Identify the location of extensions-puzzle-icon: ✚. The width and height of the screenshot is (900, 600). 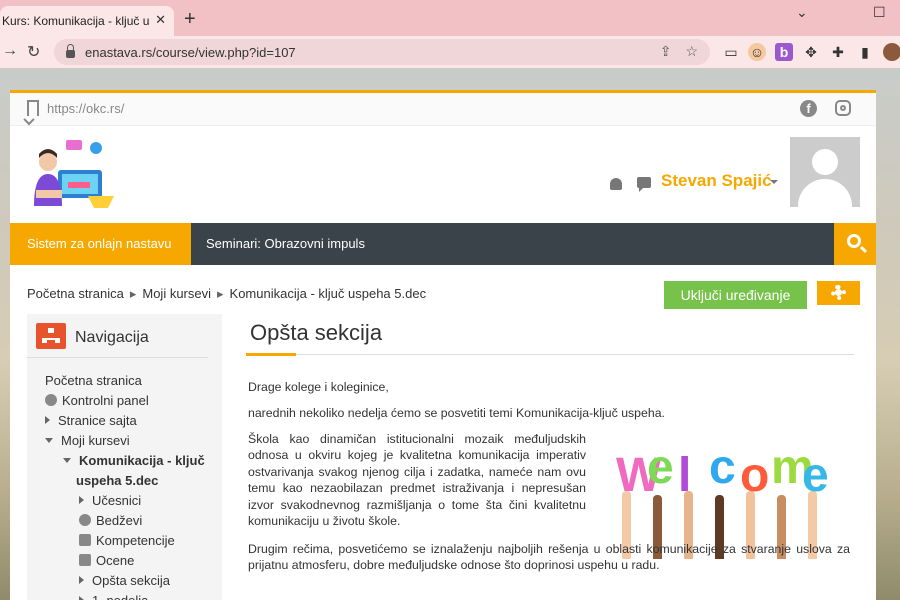
(838, 52).